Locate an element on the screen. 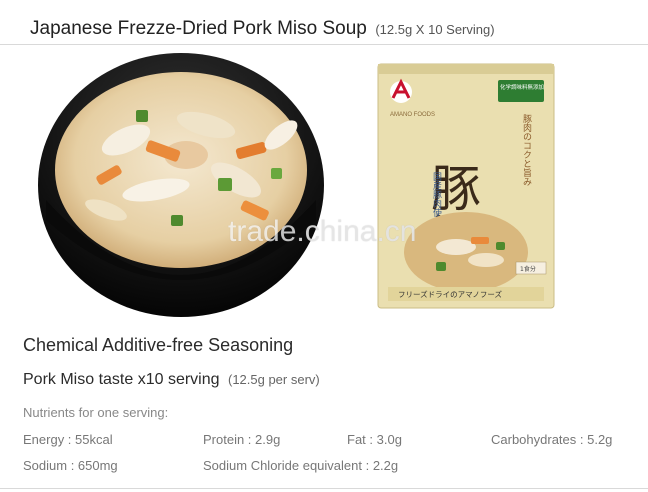  package-tagline: 豚肉のコクと旨み is located at coordinates (526, 150).